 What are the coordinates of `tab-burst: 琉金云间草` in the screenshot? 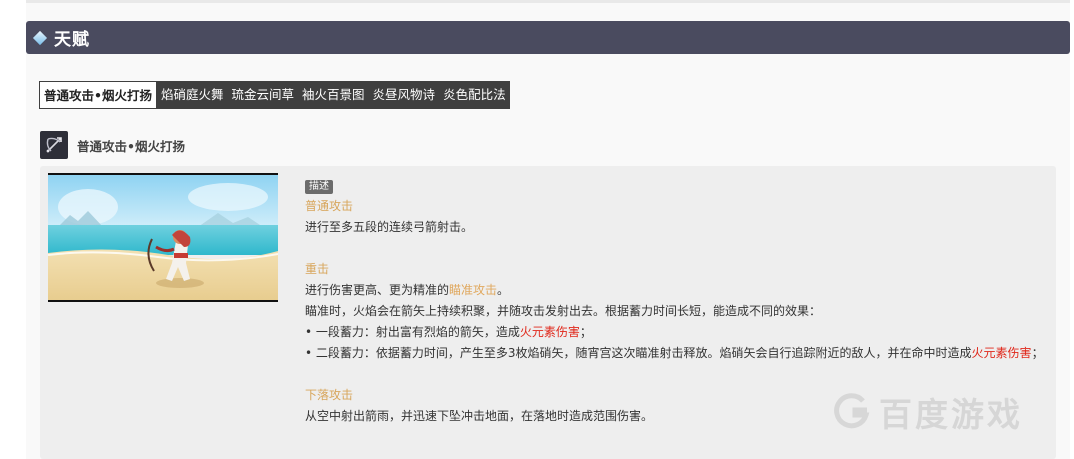 It's located at (263, 95).